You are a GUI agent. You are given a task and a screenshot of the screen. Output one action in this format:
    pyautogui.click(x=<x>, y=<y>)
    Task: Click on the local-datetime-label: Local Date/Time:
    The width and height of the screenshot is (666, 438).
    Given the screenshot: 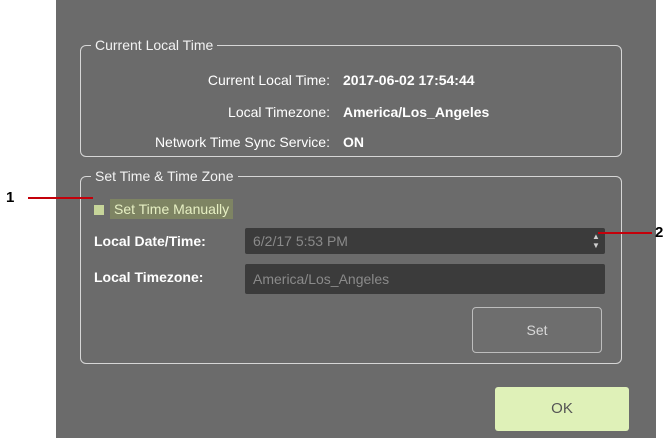 What is the action you would take?
    pyautogui.click(x=150, y=241)
    